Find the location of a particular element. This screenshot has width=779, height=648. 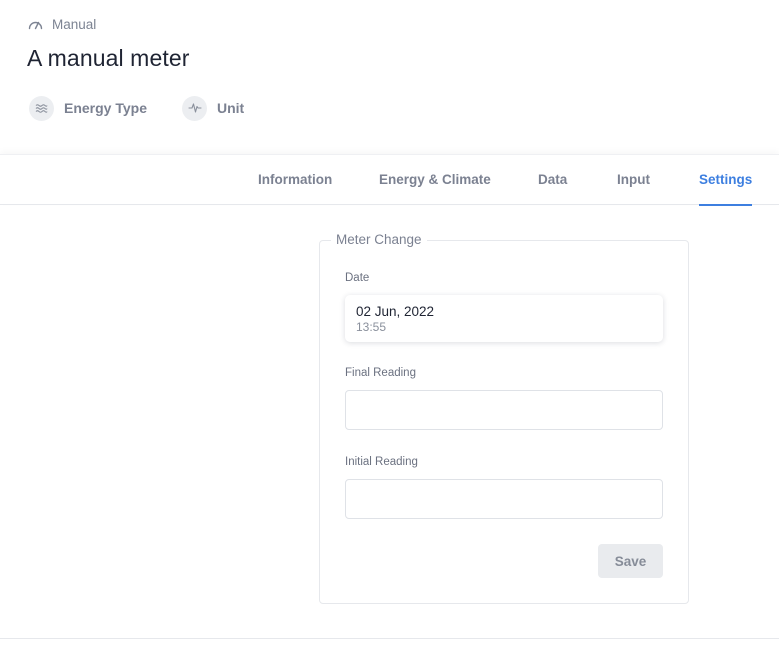

date-label: Date is located at coordinates (357, 278).